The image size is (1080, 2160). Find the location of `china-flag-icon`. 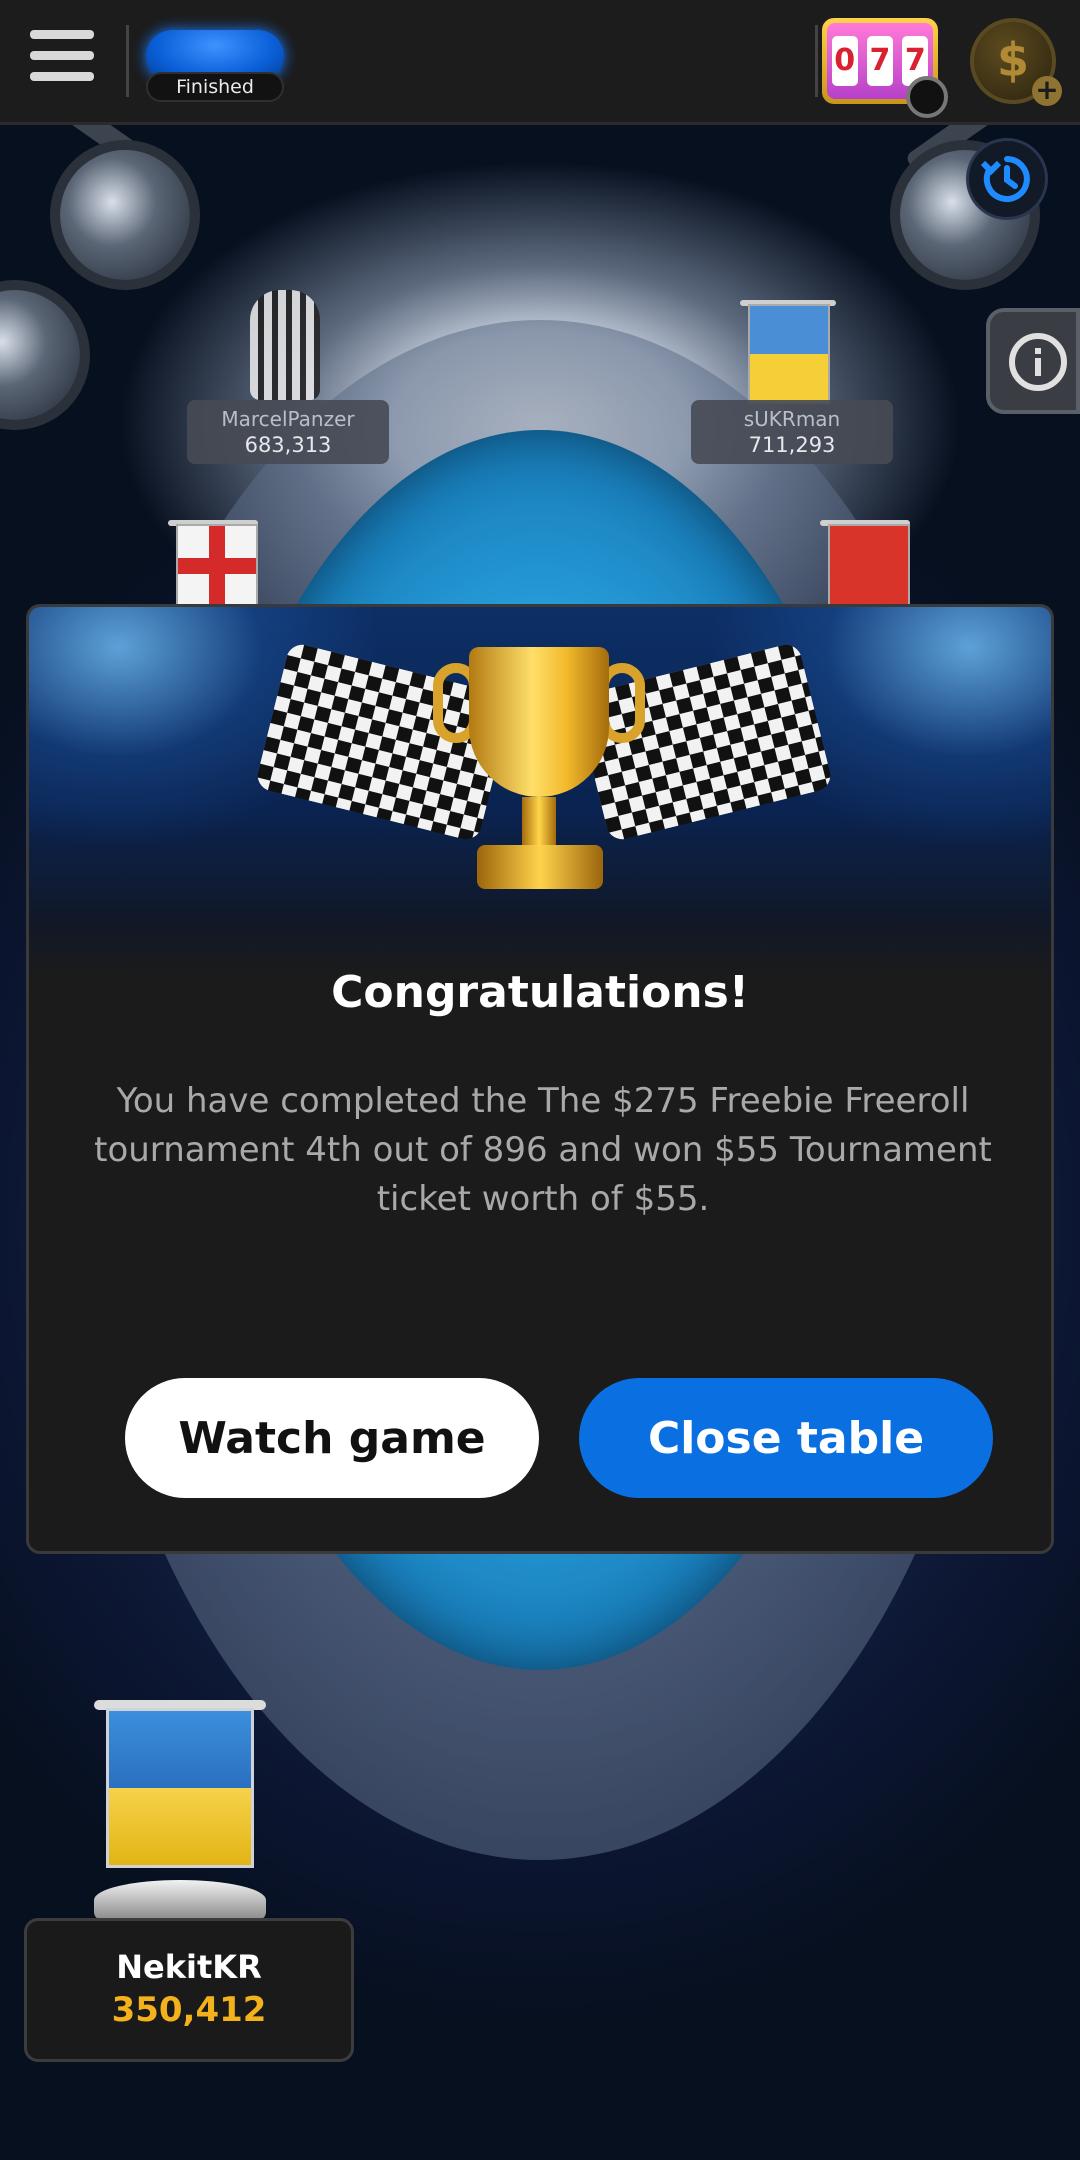

china-flag-icon is located at coordinates (869, 566).